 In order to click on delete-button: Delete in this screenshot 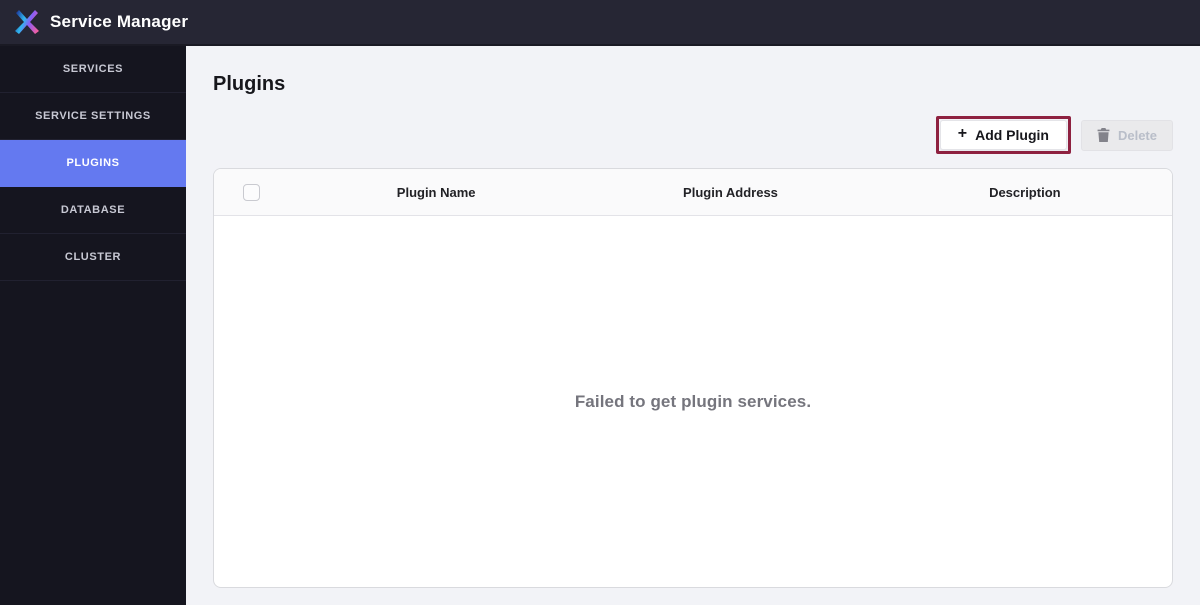, I will do `click(1126, 135)`.